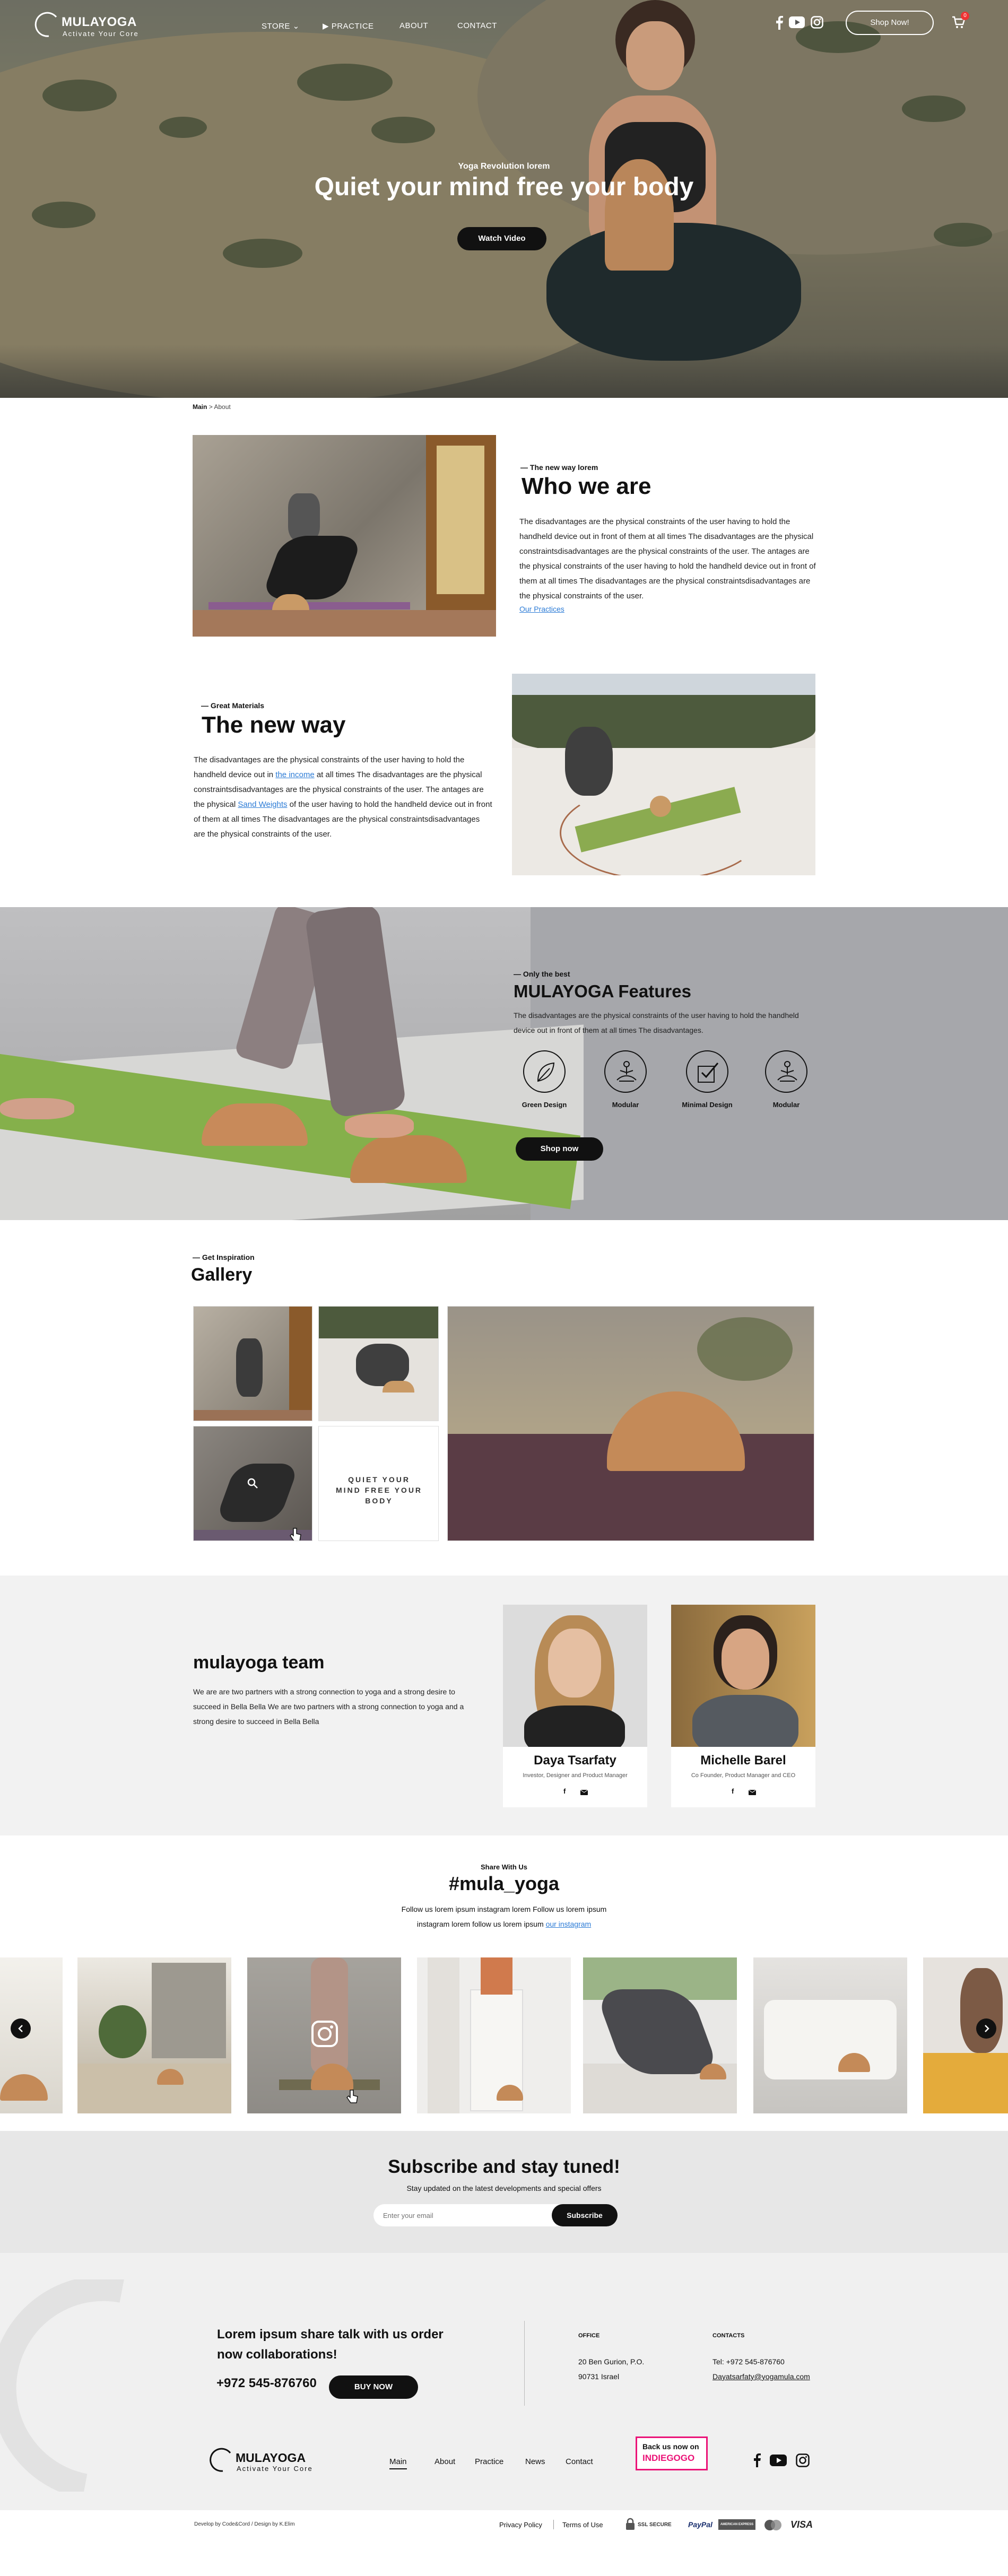  I want to click on features-title: MULAYOGA Features, so click(602, 991).